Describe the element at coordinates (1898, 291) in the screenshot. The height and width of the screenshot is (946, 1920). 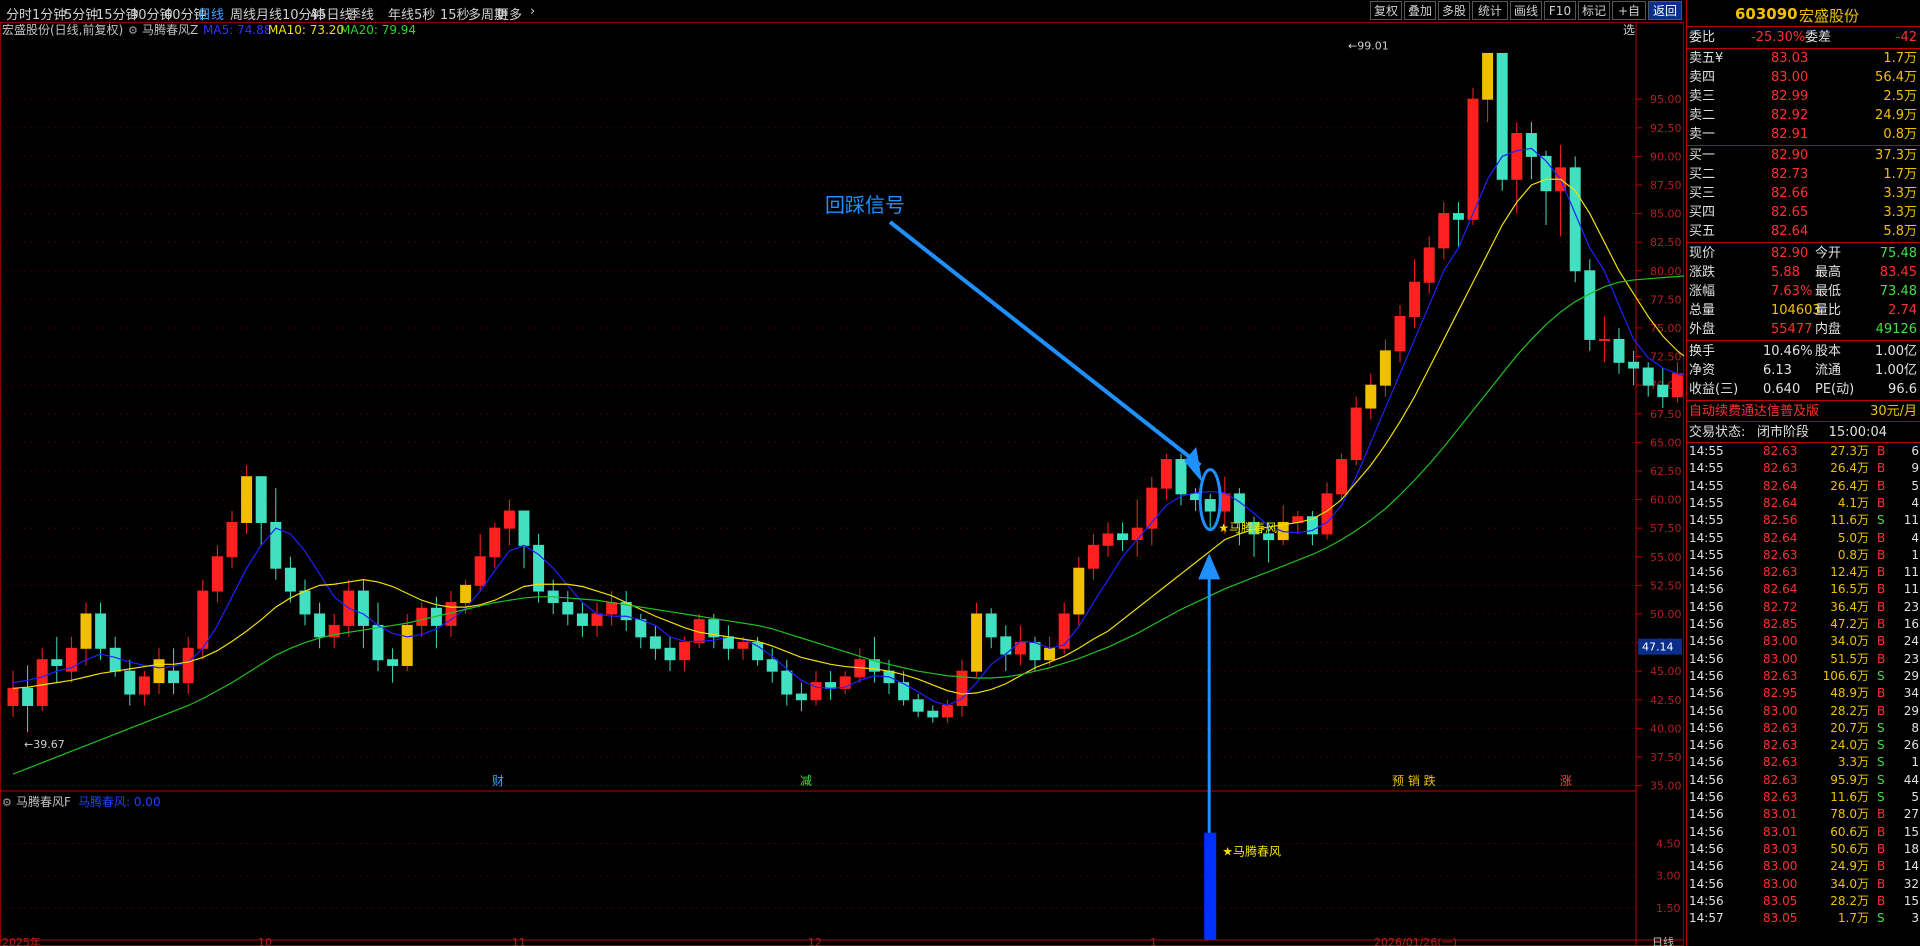
I see `stat-value-2: 73.48` at that location.